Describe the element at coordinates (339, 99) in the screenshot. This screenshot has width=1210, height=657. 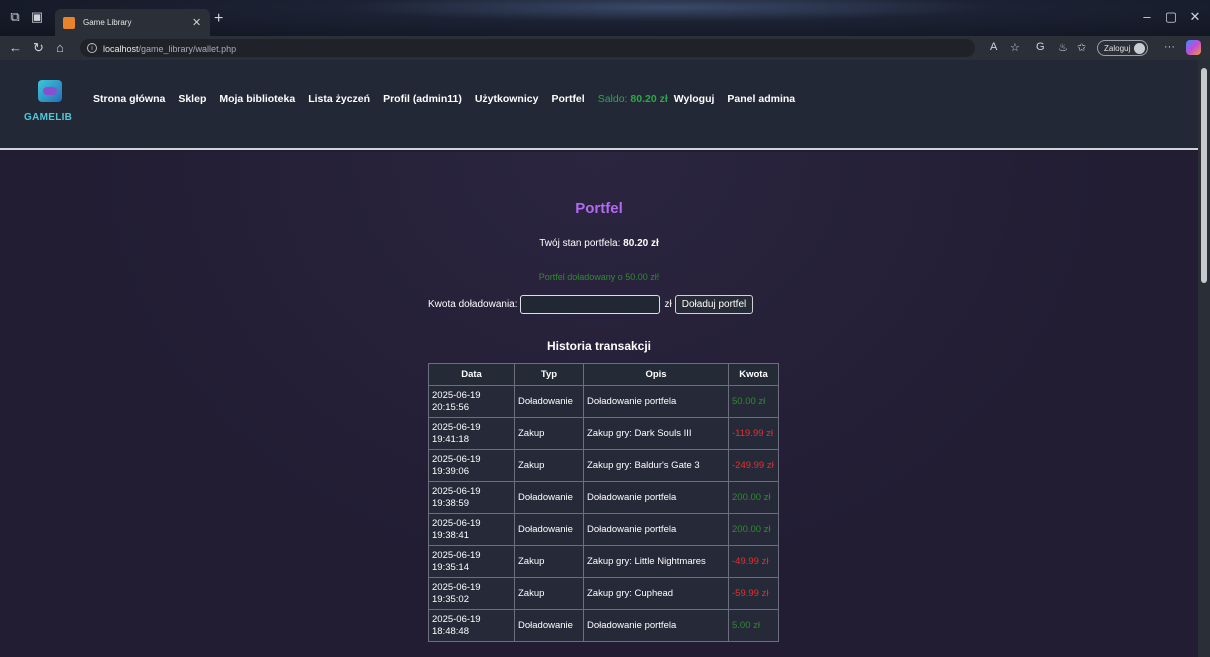
I see `nav-wishlist: Lista życzeń` at that location.